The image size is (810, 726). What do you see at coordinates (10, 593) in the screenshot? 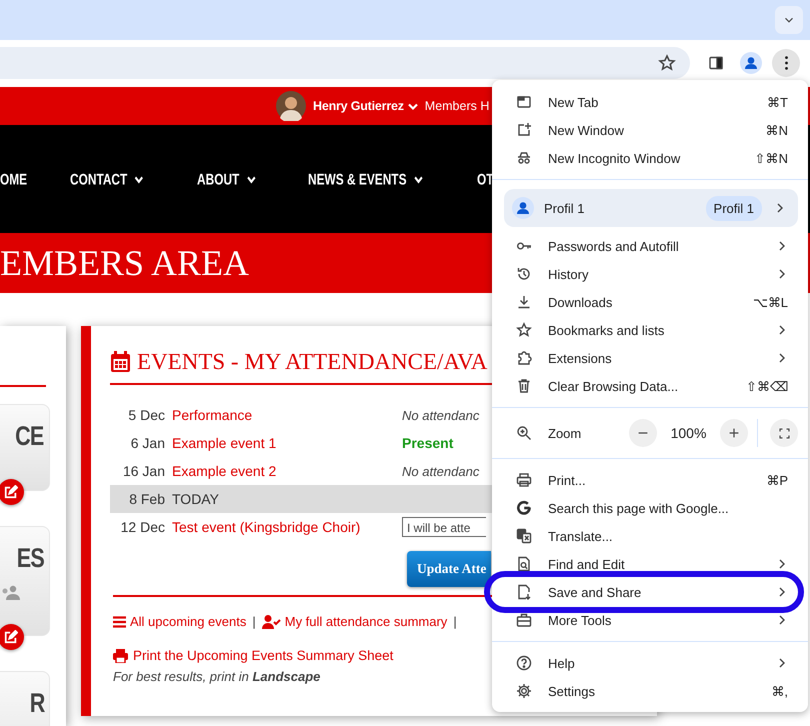
I see `people-icon` at bounding box center [10, 593].